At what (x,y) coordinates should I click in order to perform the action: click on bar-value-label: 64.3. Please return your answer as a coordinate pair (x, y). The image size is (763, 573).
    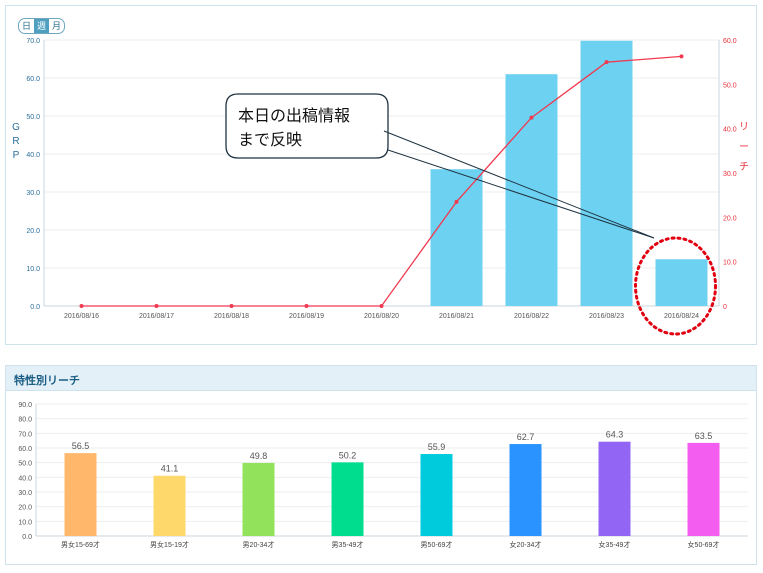
    Looking at the image, I should click on (615, 435).